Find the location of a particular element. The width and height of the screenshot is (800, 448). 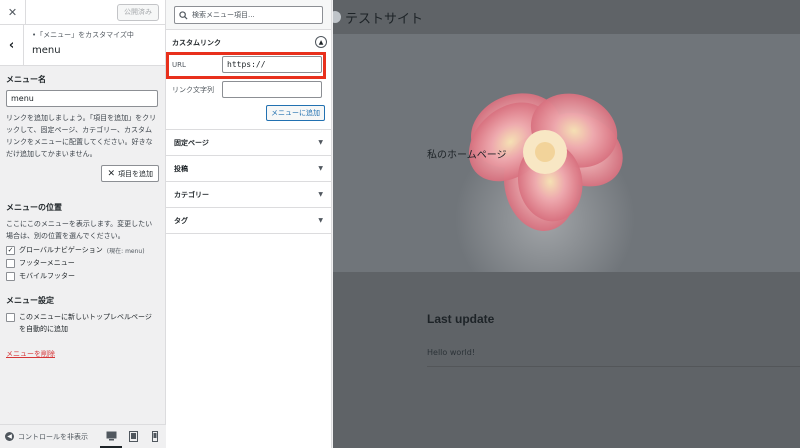

location-label: モバイルフッター is located at coordinates (47, 276).